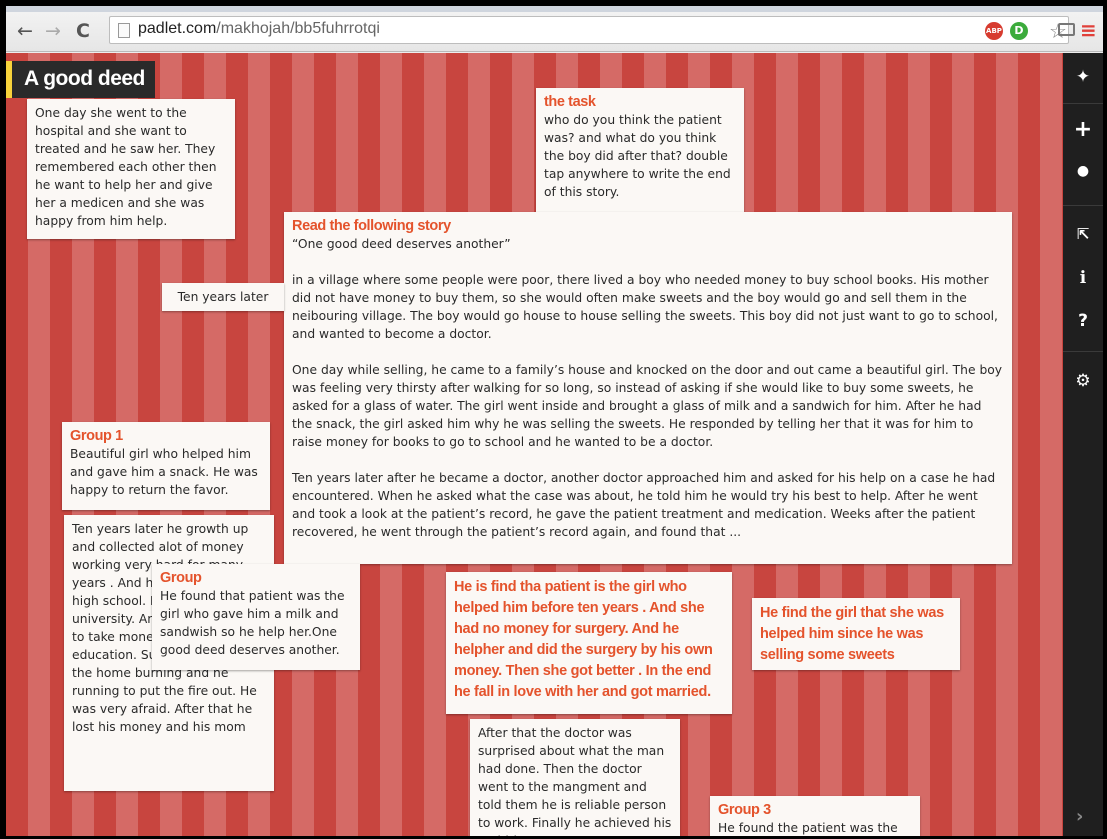 The height and width of the screenshot is (839, 1107). What do you see at coordinates (1083, 278) in the screenshot?
I see `info-icon: ℹ` at bounding box center [1083, 278].